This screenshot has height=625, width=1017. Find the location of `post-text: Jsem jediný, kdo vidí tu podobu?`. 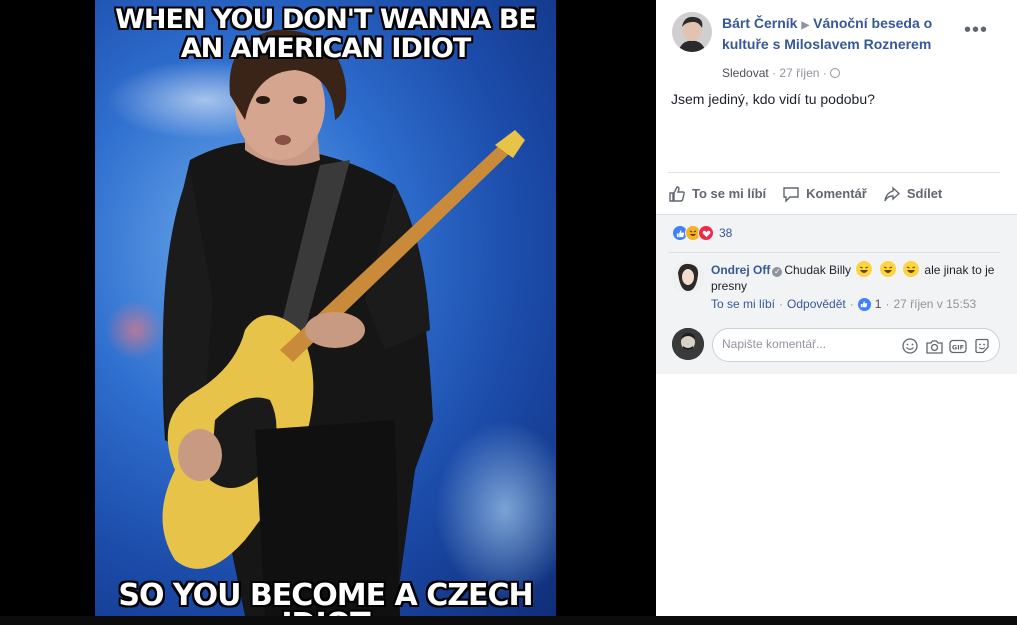

post-text: Jsem jediný, kdo vidí tu podobu? is located at coordinates (773, 99).